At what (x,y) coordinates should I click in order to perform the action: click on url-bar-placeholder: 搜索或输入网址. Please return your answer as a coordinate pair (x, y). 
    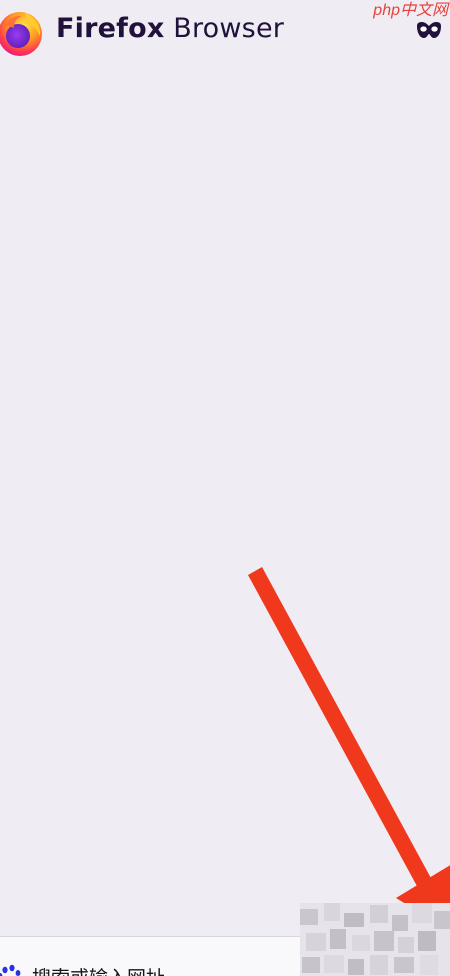
    Looking at the image, I should click on (162, 969).